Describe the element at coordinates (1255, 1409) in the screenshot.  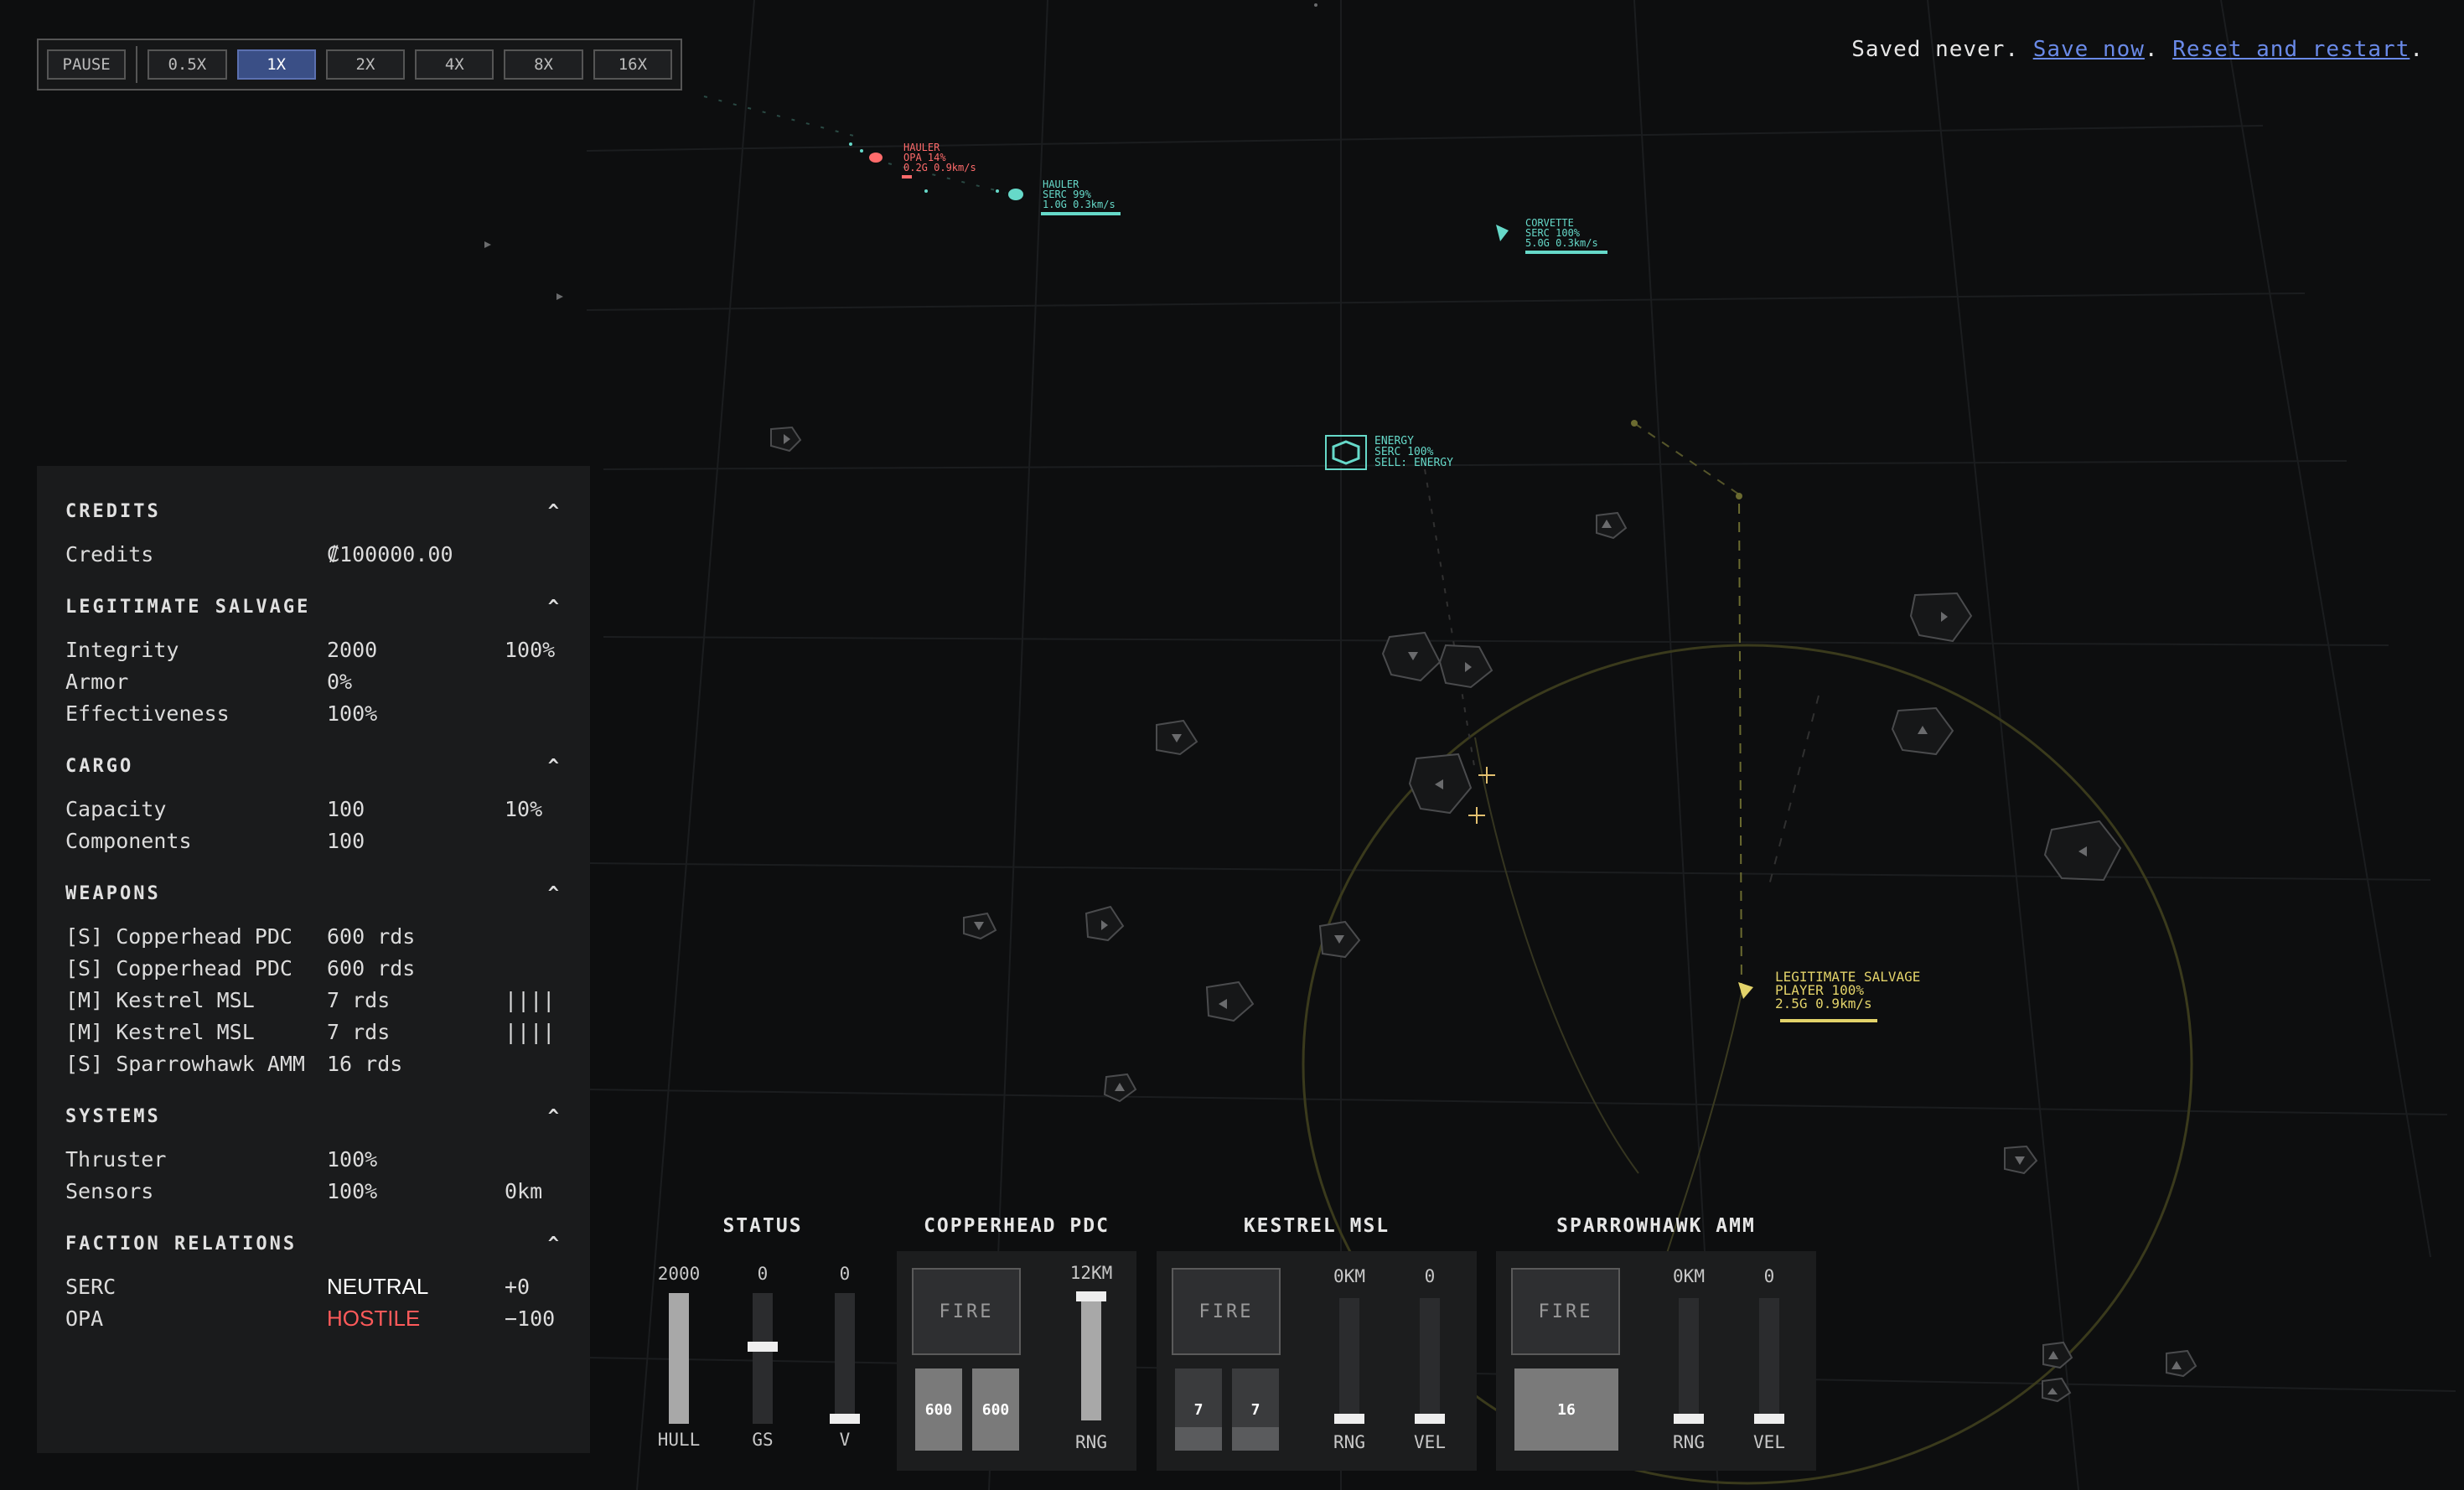
I see `kestrel-ammo-2: 7` at that location.